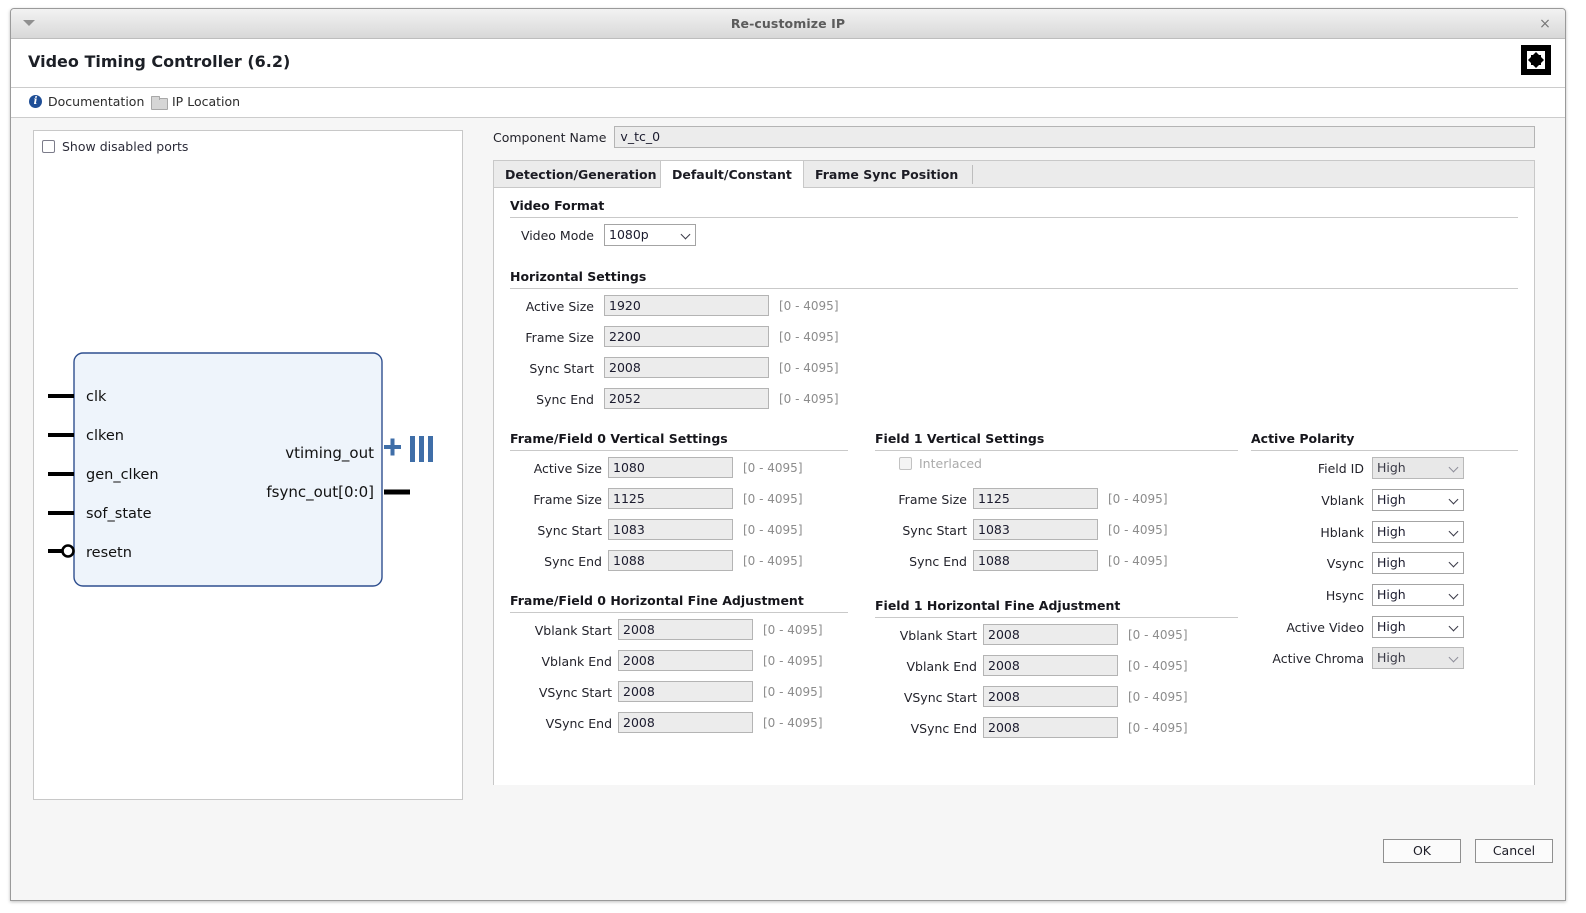  I want to click on ap-hsync-select: High, so click(1418, 595).